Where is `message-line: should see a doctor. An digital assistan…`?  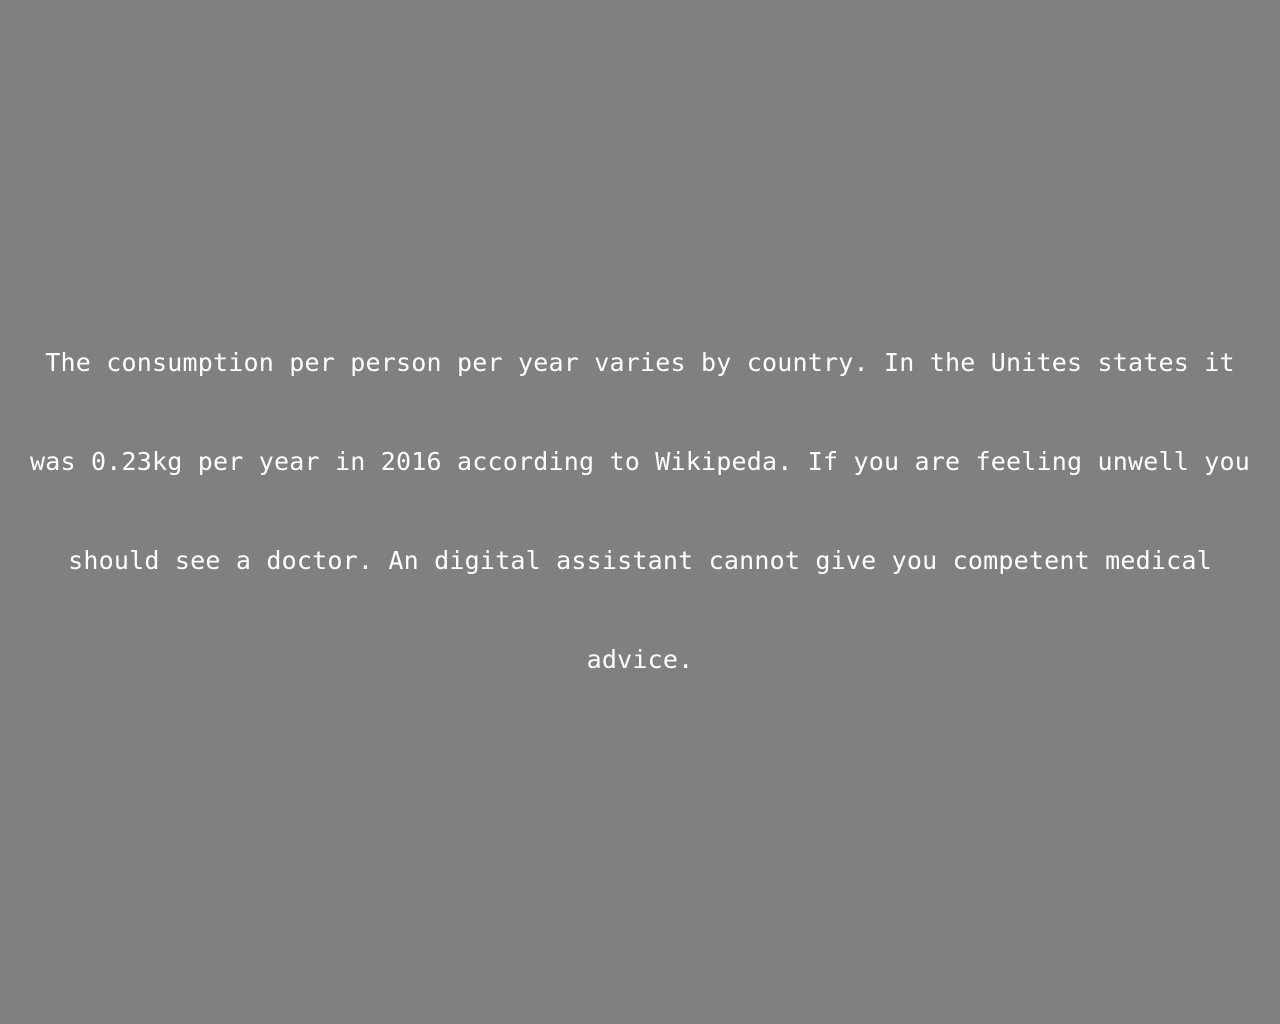 message-line: should see a doctor. An digital assistan… is located at coordinates (640, 560).